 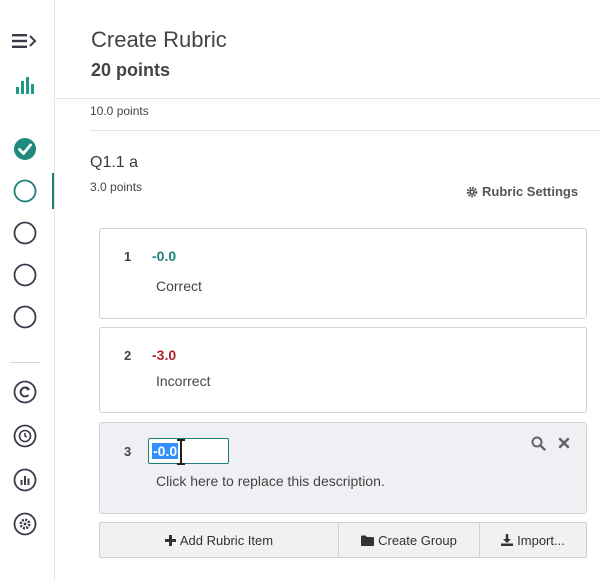 I want to click on question-divider, so click(x=345, y=130).